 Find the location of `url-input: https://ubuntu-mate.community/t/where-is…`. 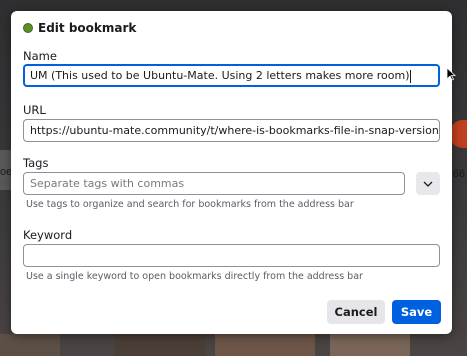

url-input: https://ubuntu-mate.community/t/where-is… is located at coordinates (231, 130).